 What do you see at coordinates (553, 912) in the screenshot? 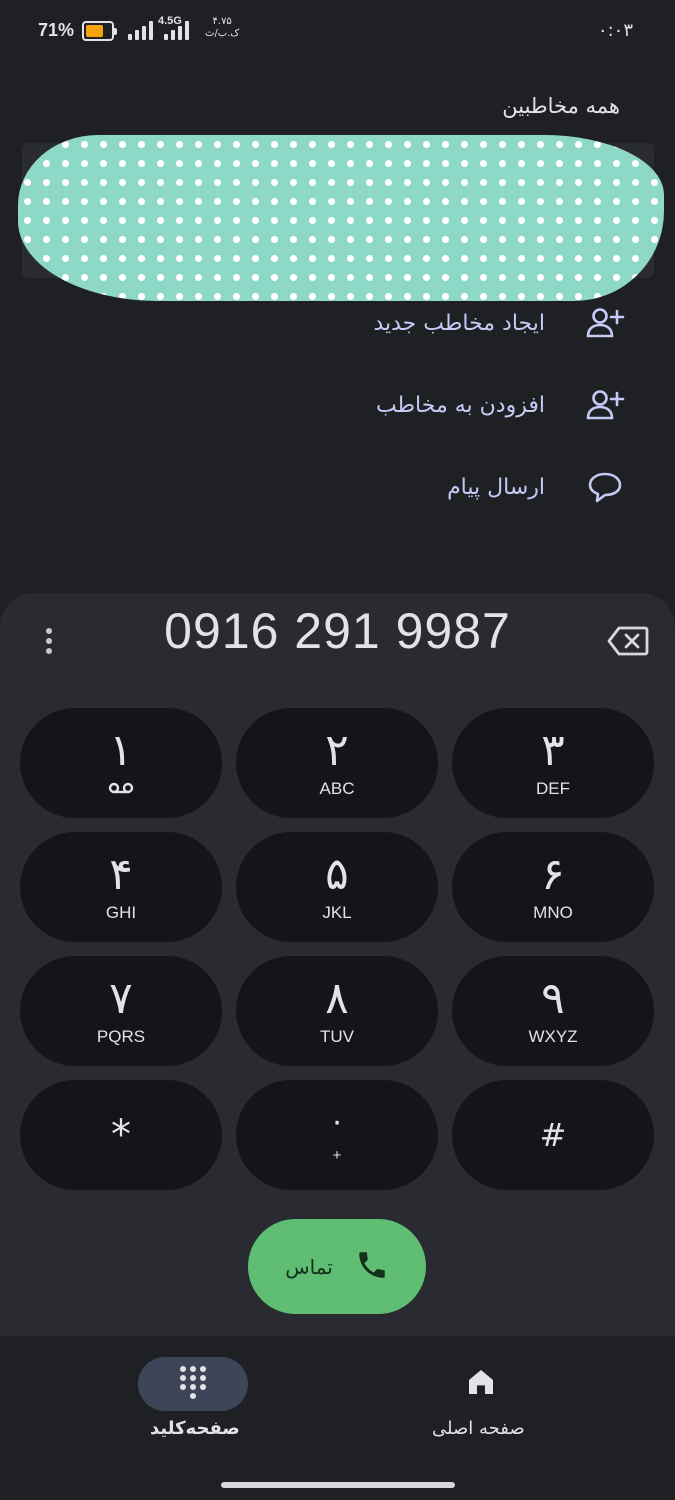
I see `key-letters: MNO` at bounding box center [553, 912].